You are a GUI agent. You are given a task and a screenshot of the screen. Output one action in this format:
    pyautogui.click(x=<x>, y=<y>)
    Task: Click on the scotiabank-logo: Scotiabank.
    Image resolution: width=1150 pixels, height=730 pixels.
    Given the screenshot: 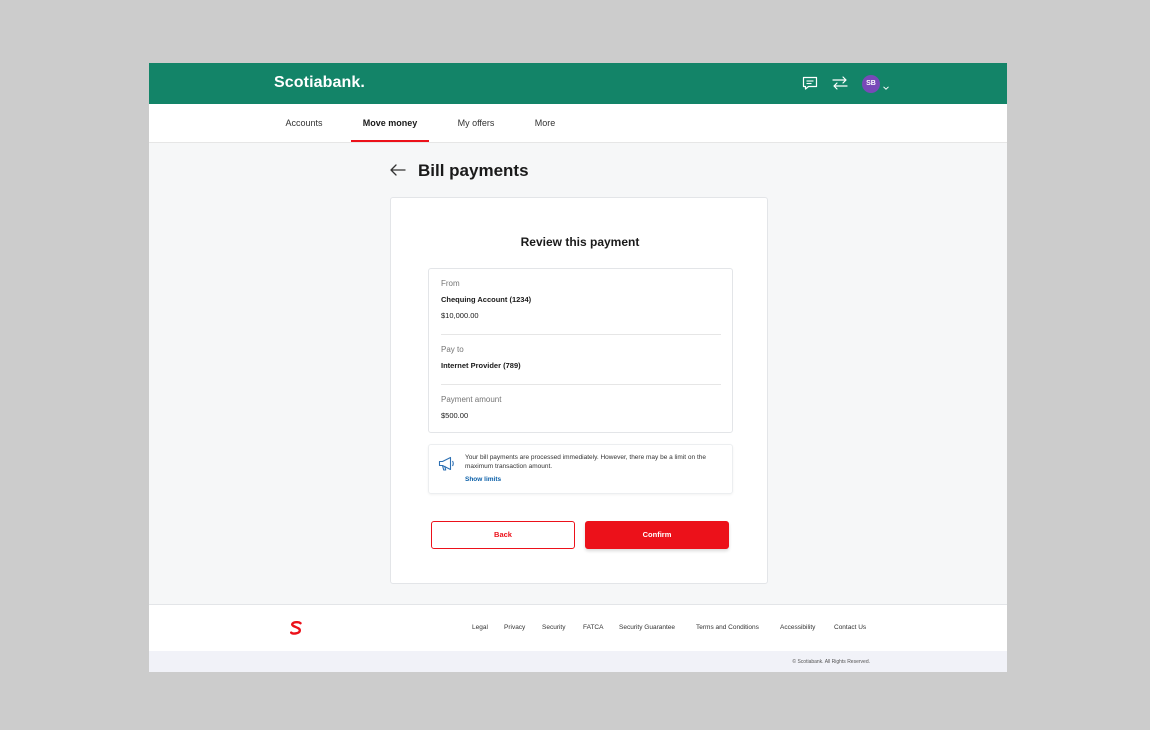 What is the action you would take?
    pyautogui.click(x=319, y=83)
    